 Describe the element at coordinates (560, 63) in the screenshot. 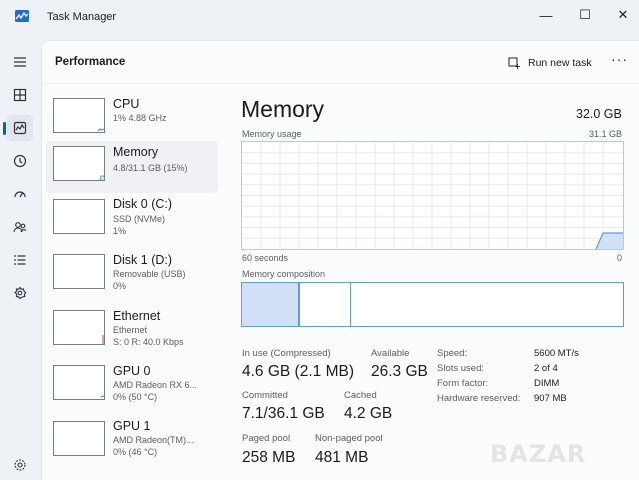

I see `run-new-task-label: Run new task` at that location.